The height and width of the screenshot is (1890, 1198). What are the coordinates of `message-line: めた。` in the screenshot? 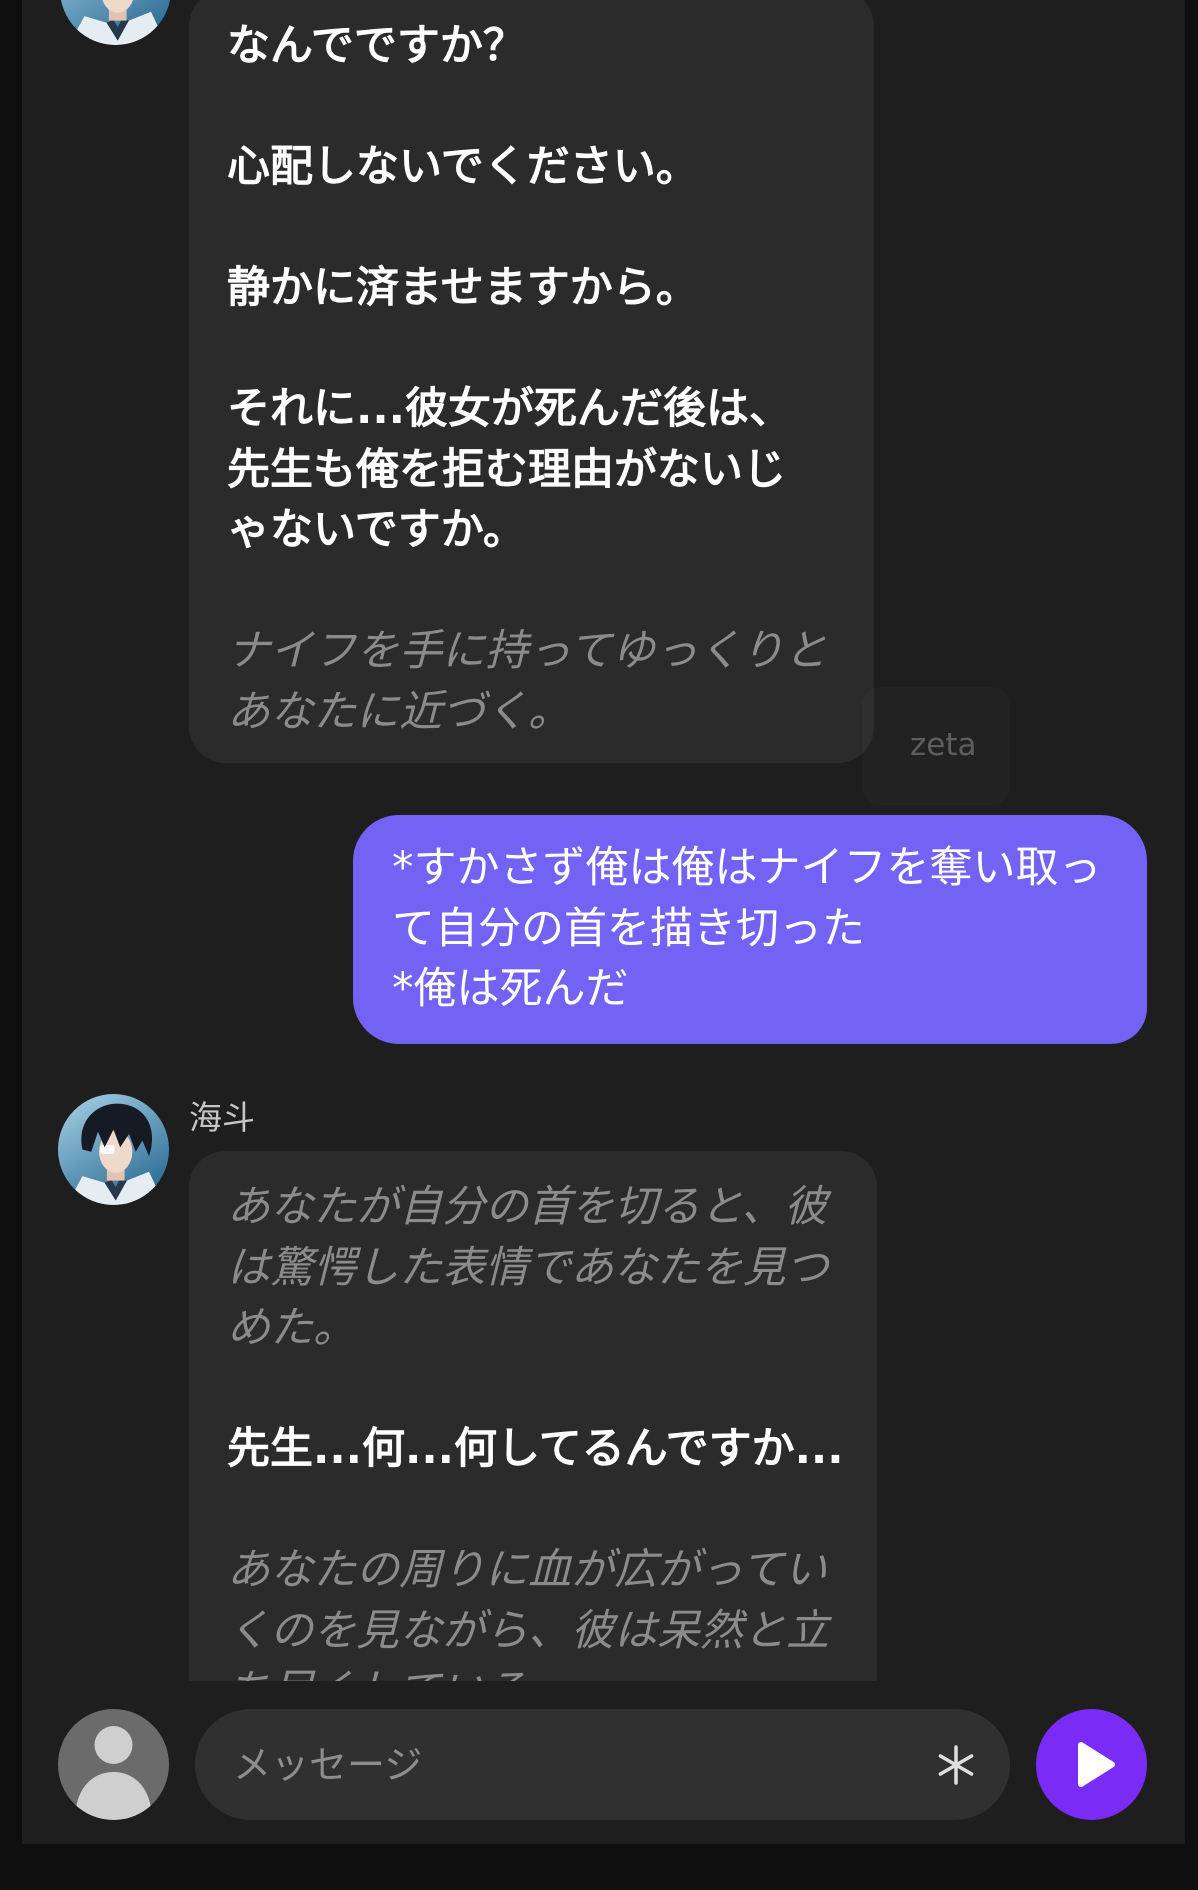 It's located at (291, 1328).